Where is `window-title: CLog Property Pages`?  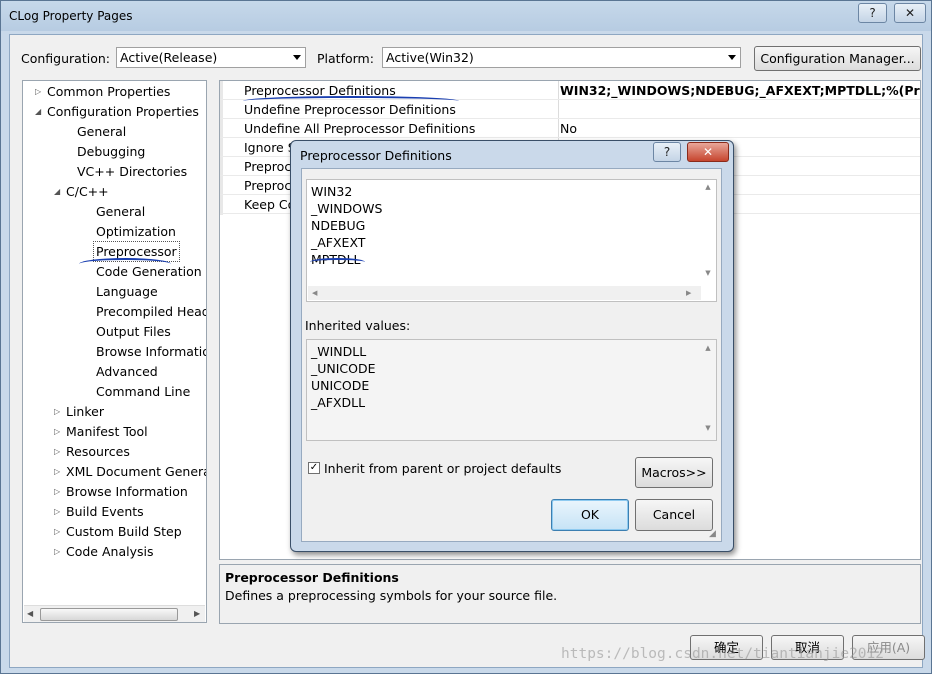
window-title: CLog Property Pages is located at coordinates (71, 16).